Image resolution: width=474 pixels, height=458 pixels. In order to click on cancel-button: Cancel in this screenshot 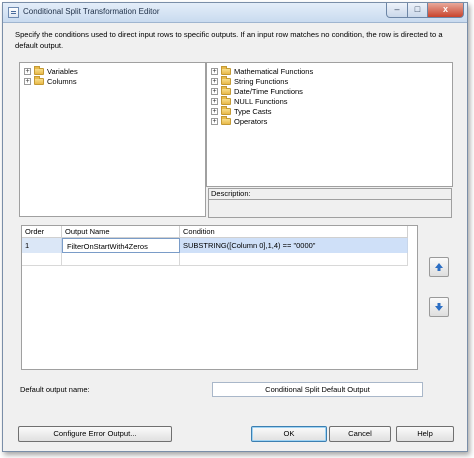, I will do `click(360, 434)`.